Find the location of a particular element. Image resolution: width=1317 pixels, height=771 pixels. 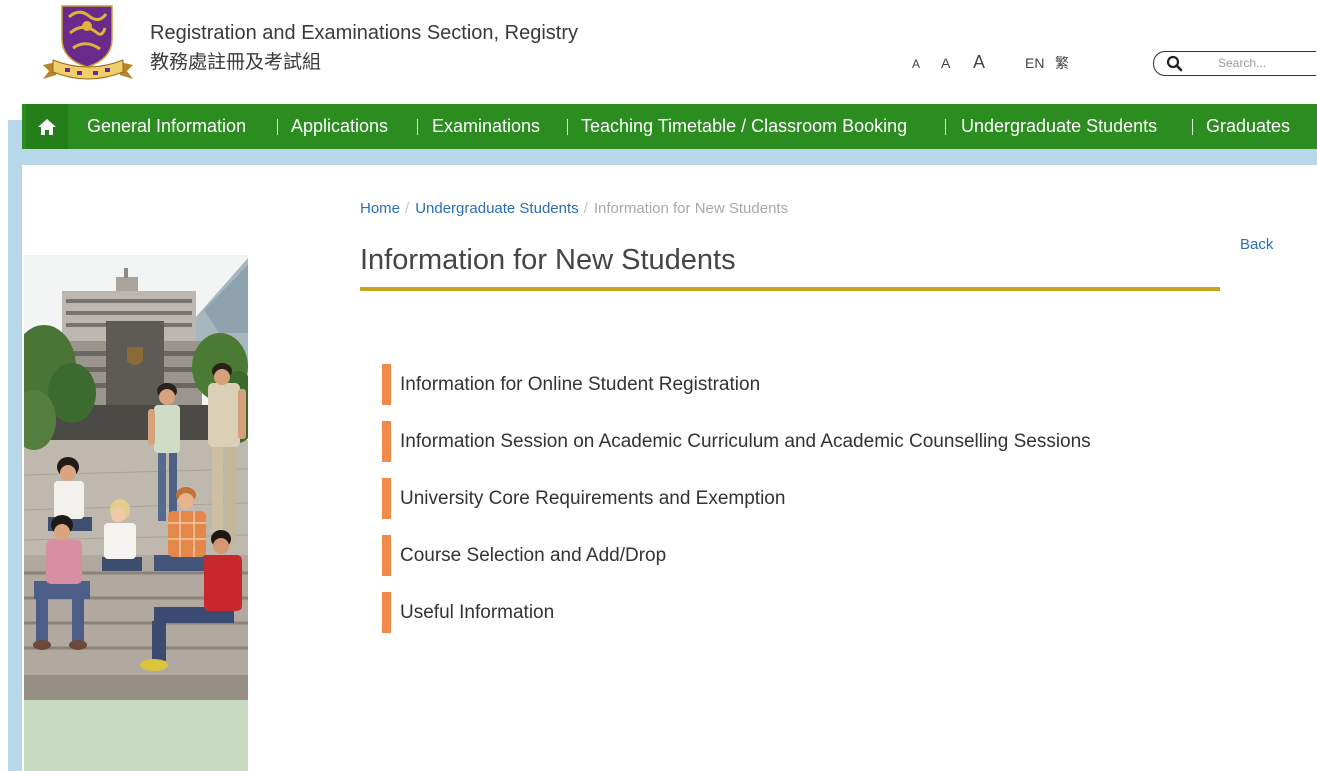

font-size-small-button: A is located at coordinates (916, 64).